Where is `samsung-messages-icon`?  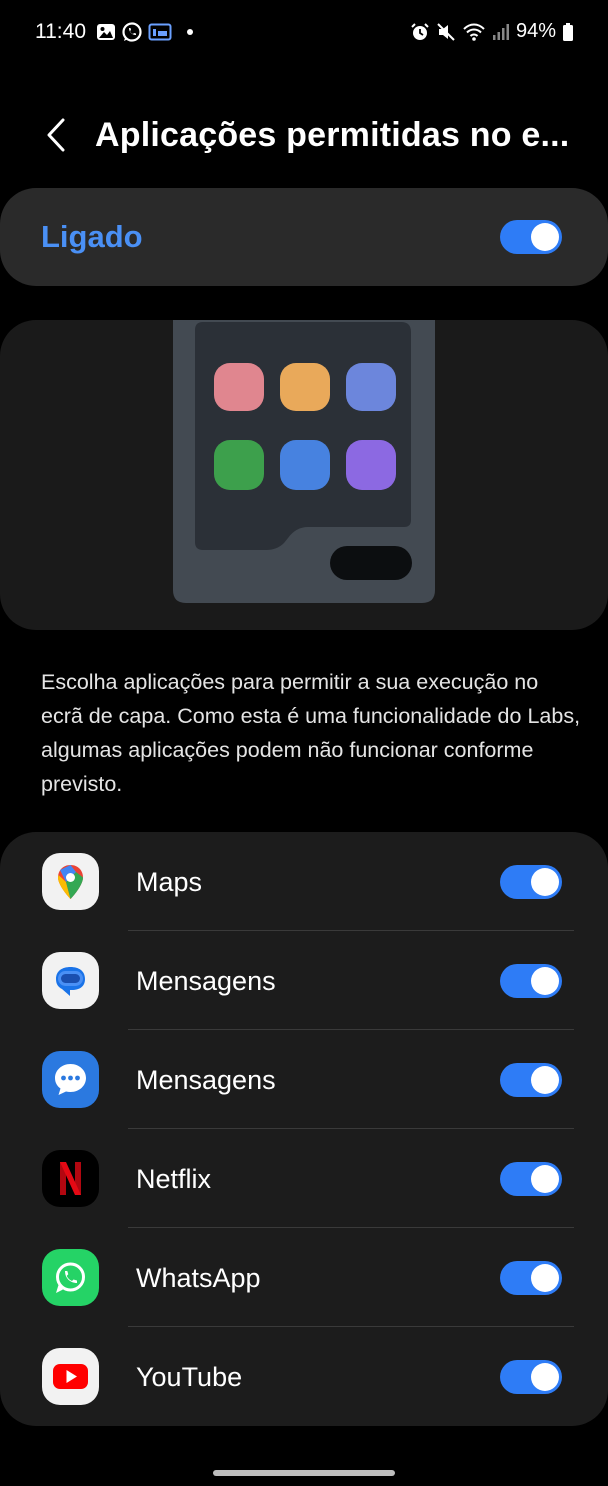
samsung-messages-icon is located at coordinates (70, 1079).